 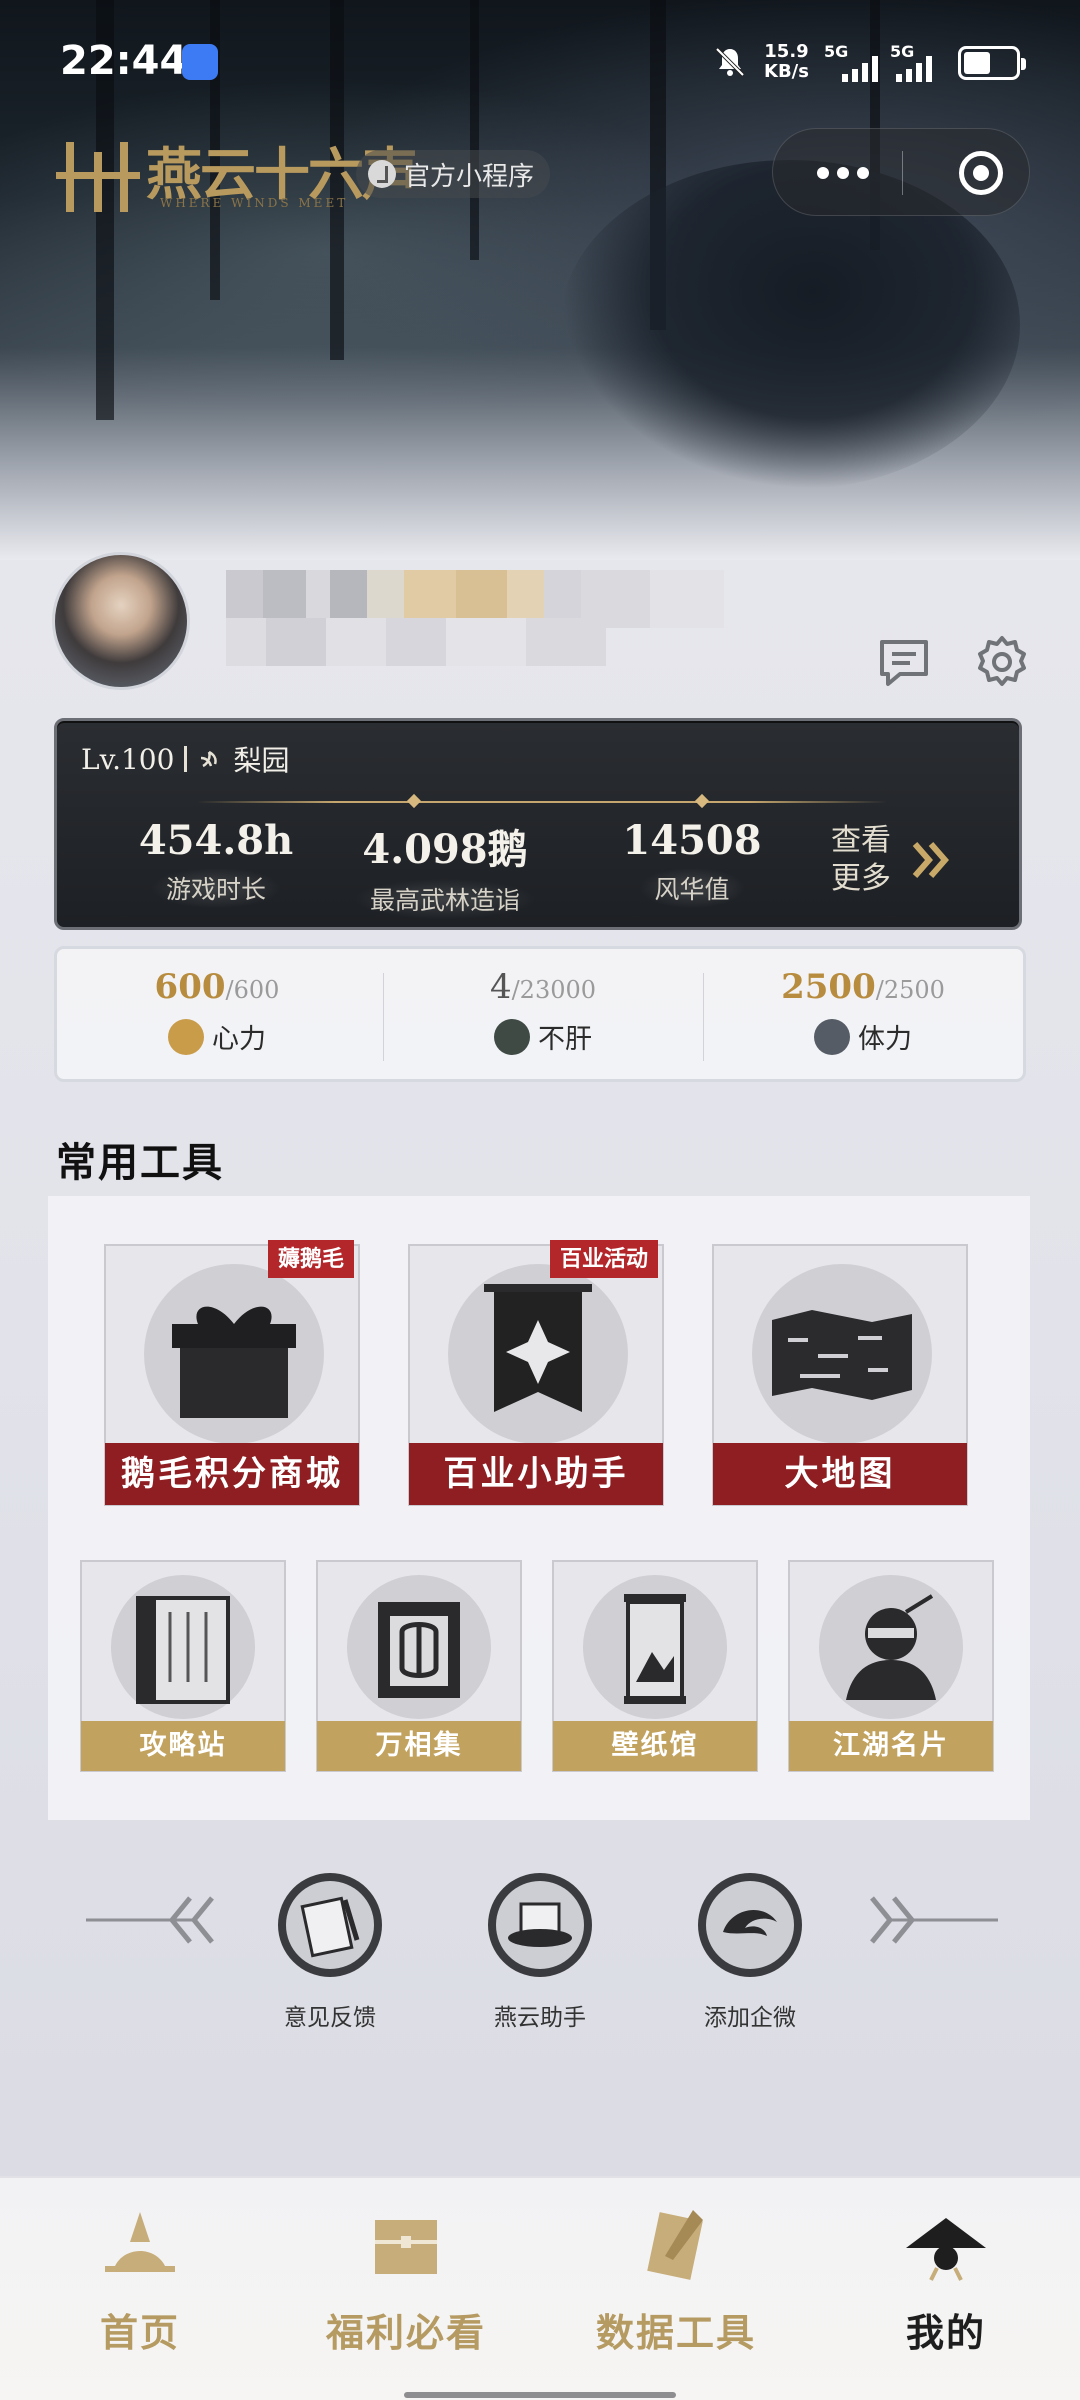 I want to click on nav-label: 我的, so click(x=945, y=2332).